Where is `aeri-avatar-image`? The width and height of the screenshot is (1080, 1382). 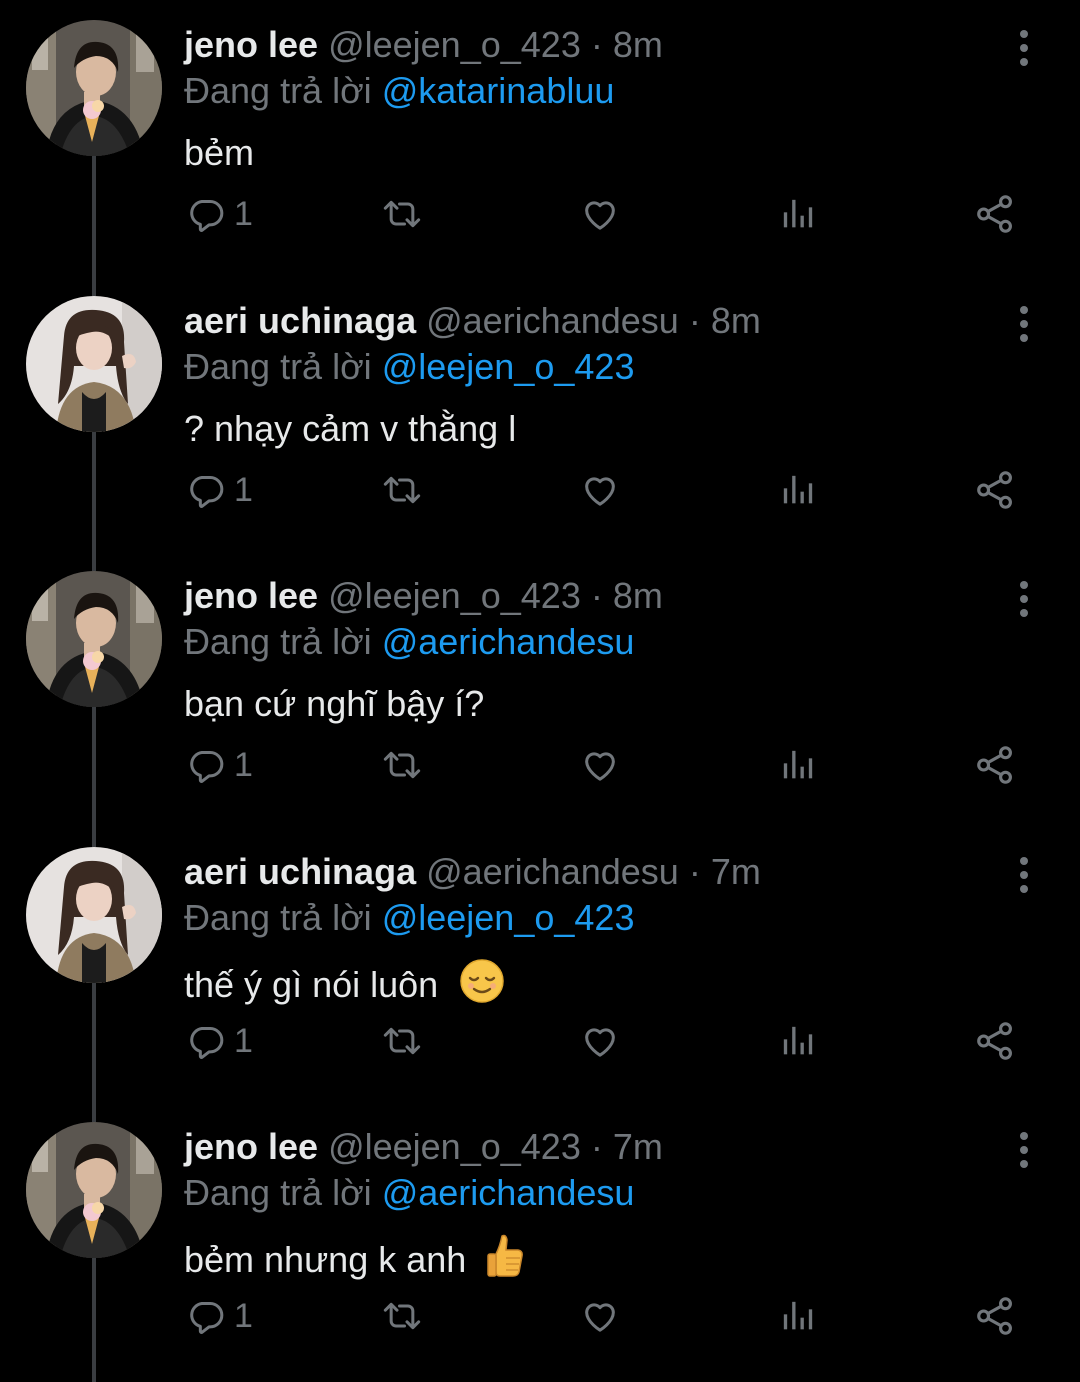
aeri-avatar-image is located at coordinates (94, 915).